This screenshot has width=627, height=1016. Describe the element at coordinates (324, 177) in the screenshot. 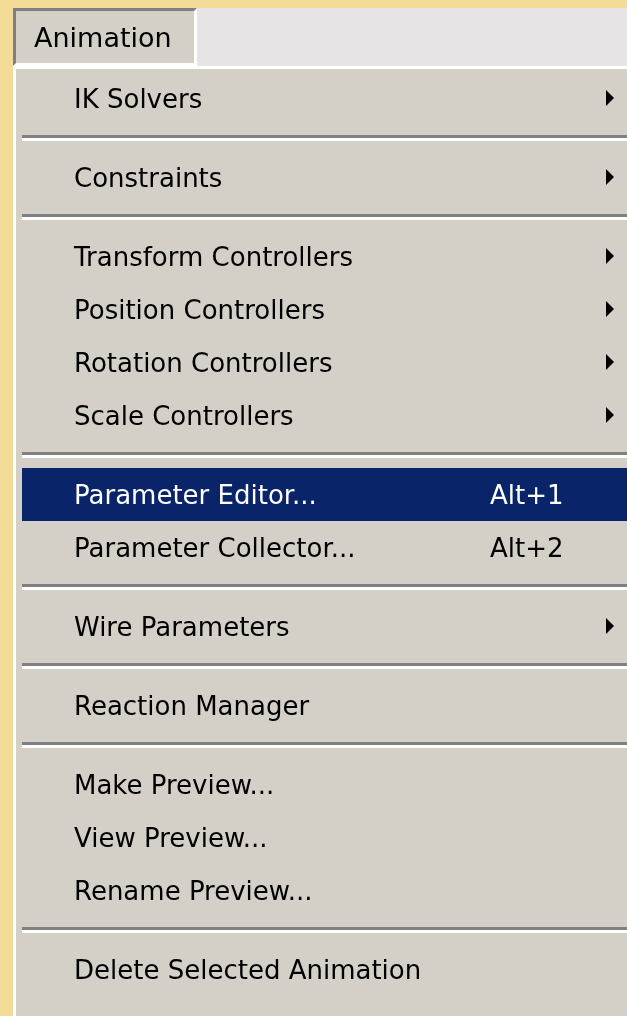

I see `menu-item: Constraints` at that location.